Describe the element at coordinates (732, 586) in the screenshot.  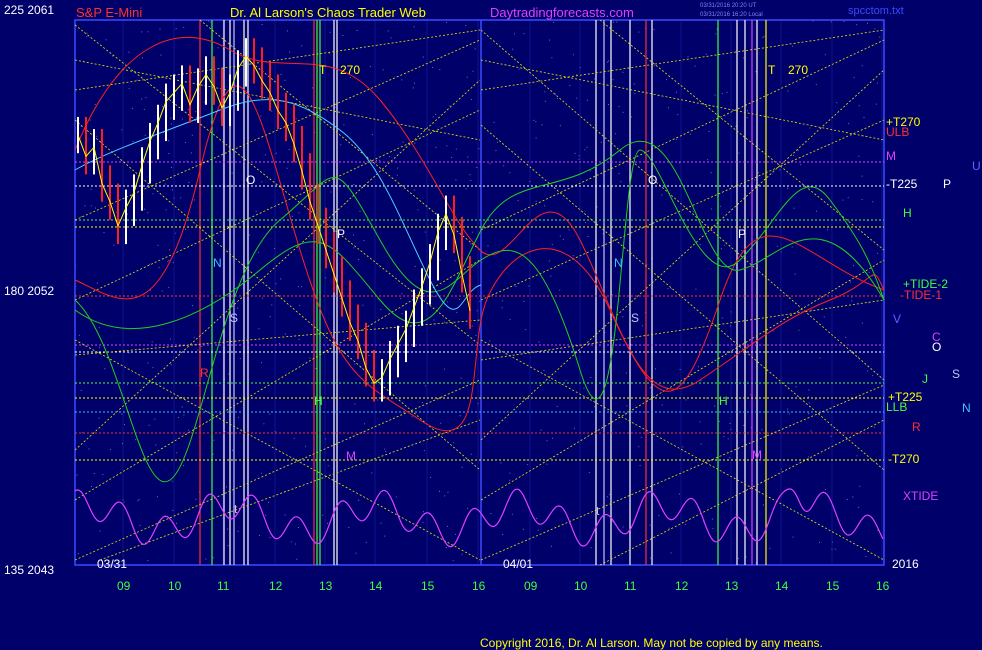
I see `x-tick-label: 13` at that location.